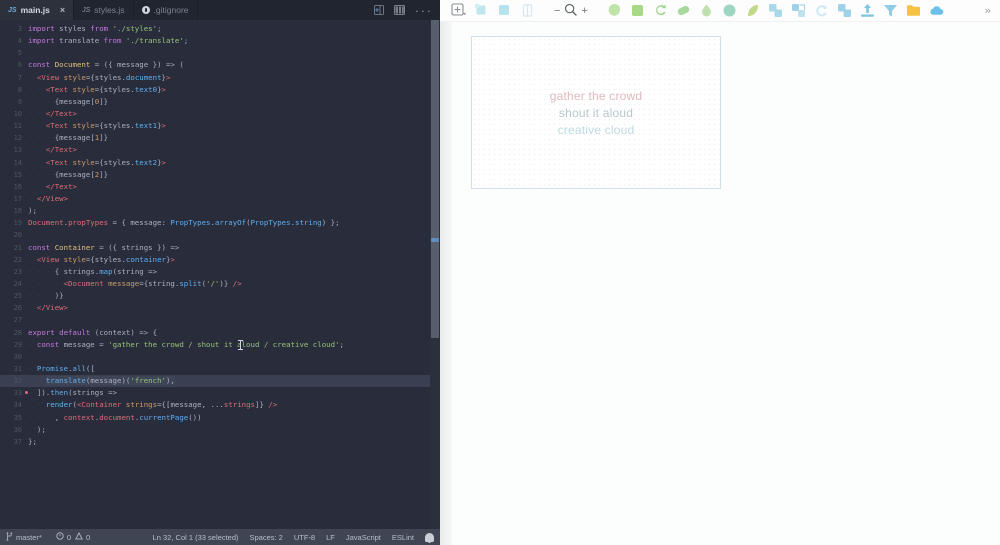  I want to click on code-line: 37};, so click(220, 442).